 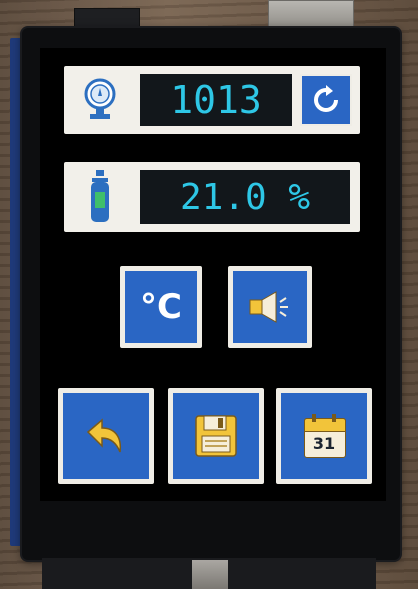 I want to click on pressure-panel: 1013, so click(x=212, y=100).